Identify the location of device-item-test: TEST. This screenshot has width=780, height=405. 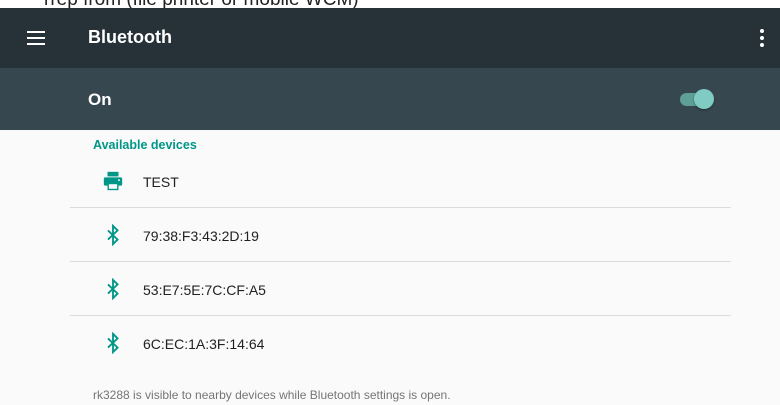
(400, 181).